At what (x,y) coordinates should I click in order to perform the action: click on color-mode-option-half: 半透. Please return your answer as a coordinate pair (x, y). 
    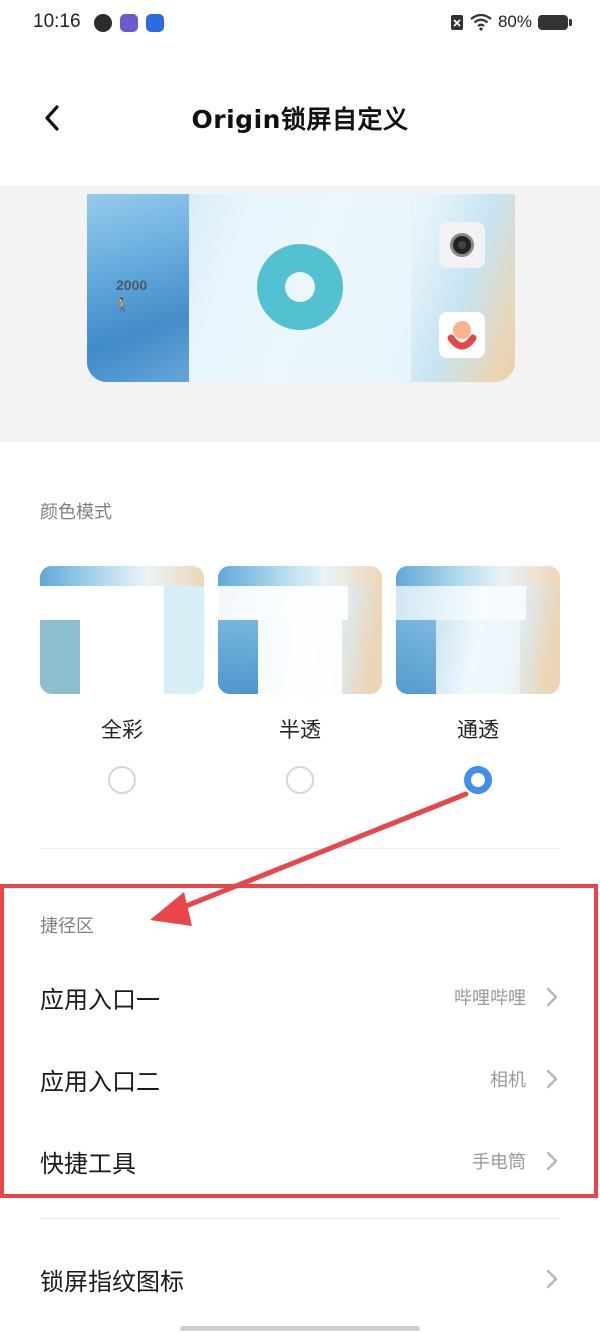
    Looking at the image, I should click on (300, 680).